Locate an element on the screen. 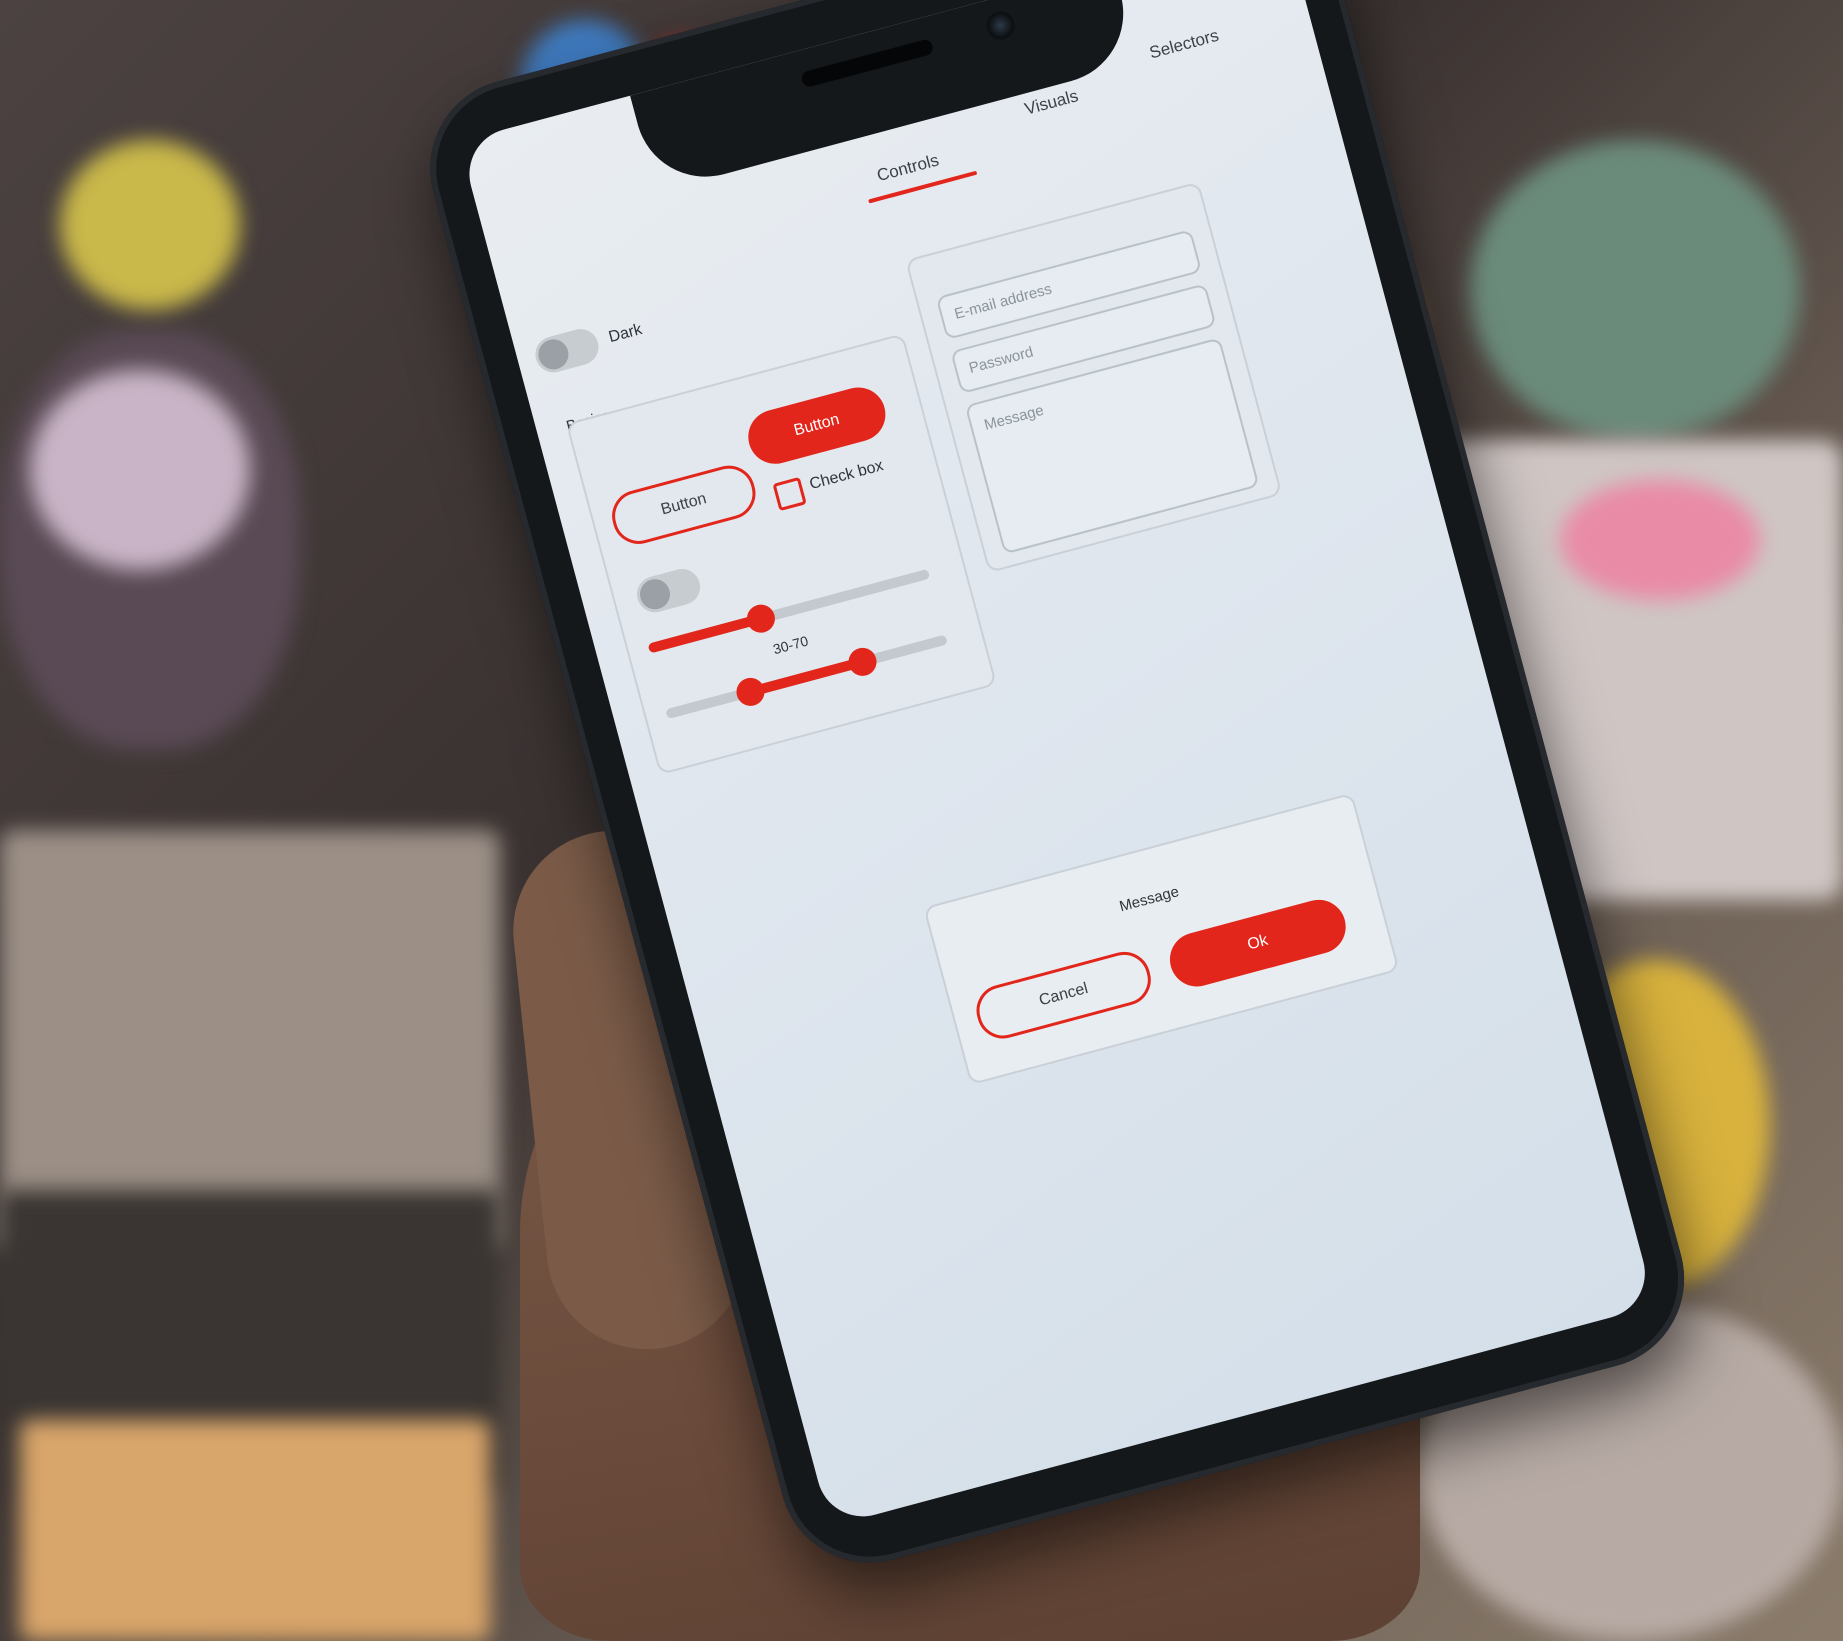 This screenshot has width=1843, height=1641. basics-card: Button Button Check box 30-70 is located at coordinates (781, 554).